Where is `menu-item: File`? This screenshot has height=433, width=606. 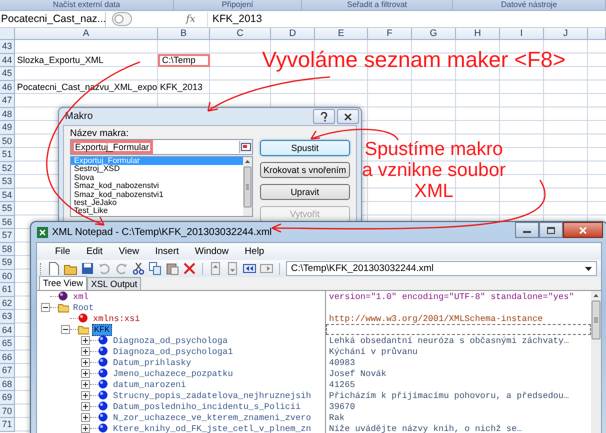
menu-item: File is located at coordinates (62, 251).